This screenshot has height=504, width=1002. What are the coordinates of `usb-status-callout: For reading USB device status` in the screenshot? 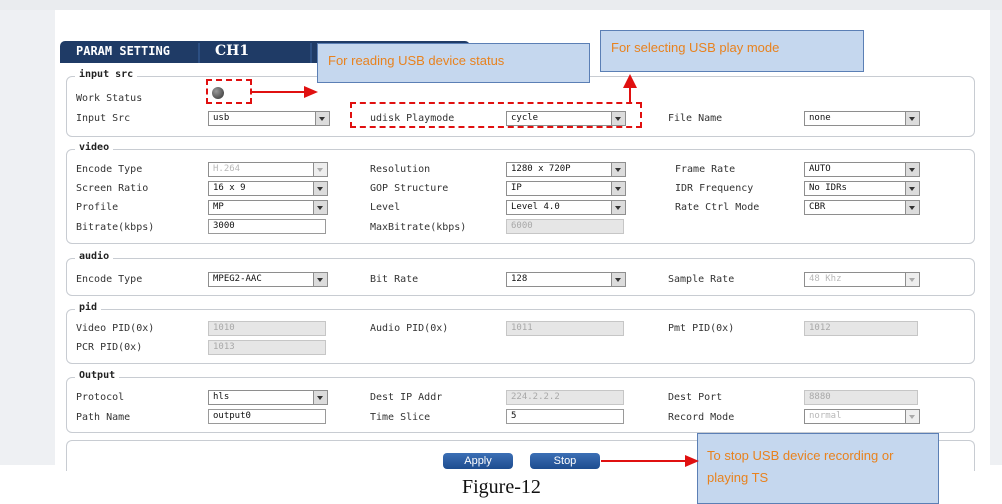 It's located at (453, 63).